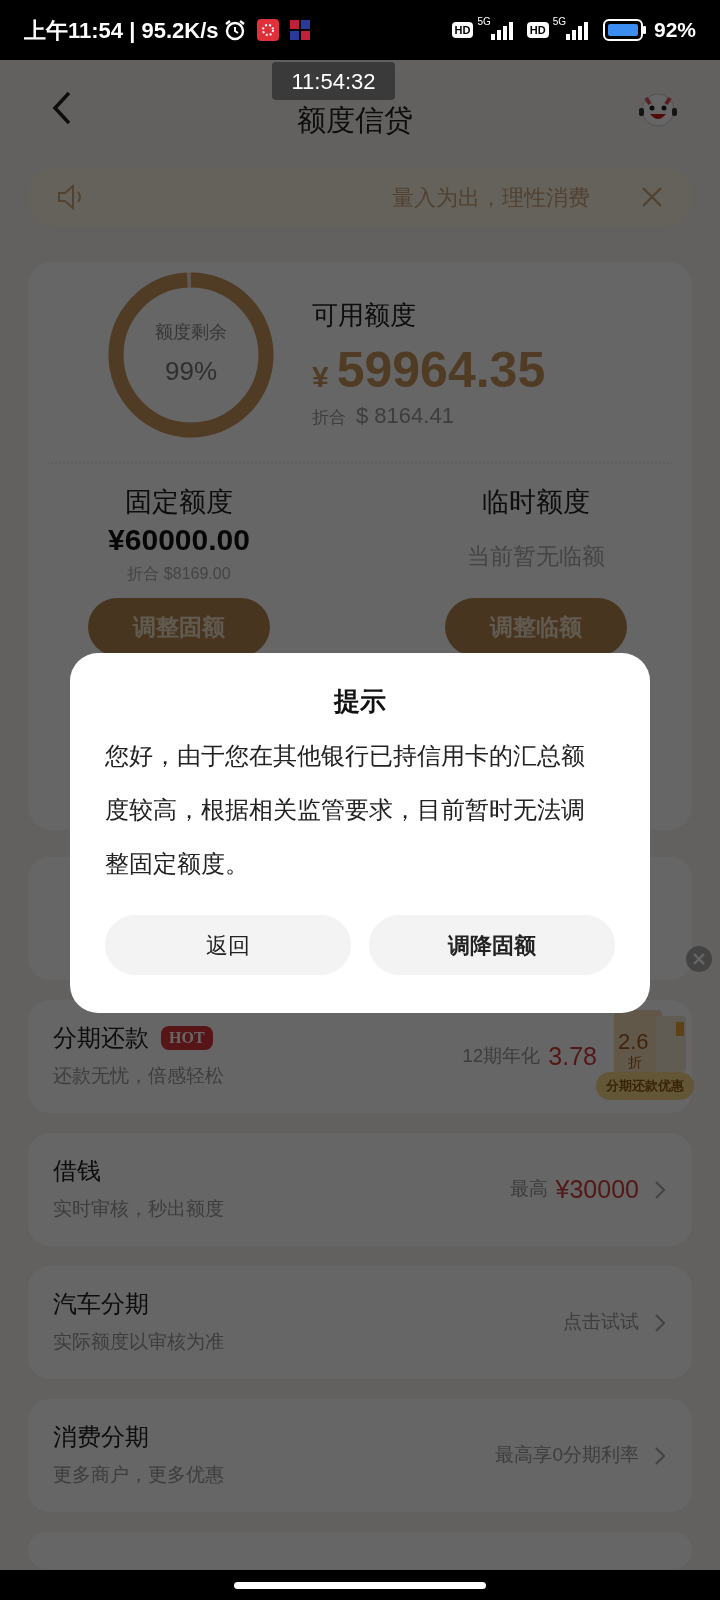 The image size is (720, 1600). What do you see at coordinates (536, 502) in the screenshot?
I see `credit-label: 临时额度` at bounding box center [536, 502].